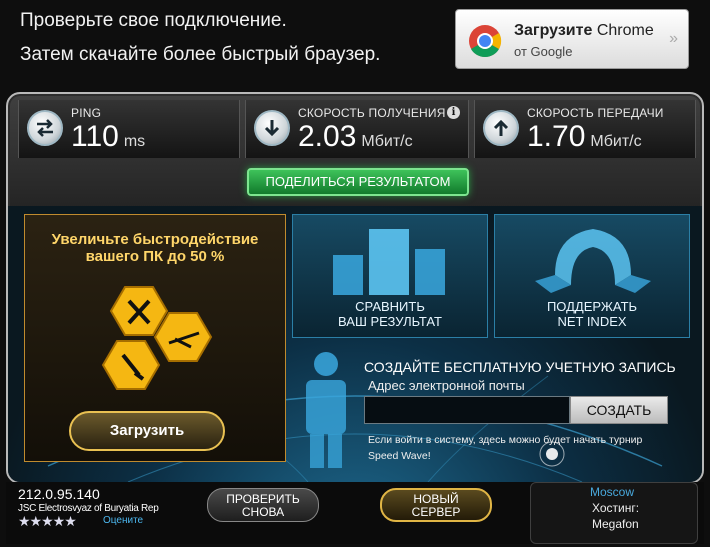  Describe the element at coordinates (615, 524) in the screenshot. I see `host-name: Megafon` at that location.